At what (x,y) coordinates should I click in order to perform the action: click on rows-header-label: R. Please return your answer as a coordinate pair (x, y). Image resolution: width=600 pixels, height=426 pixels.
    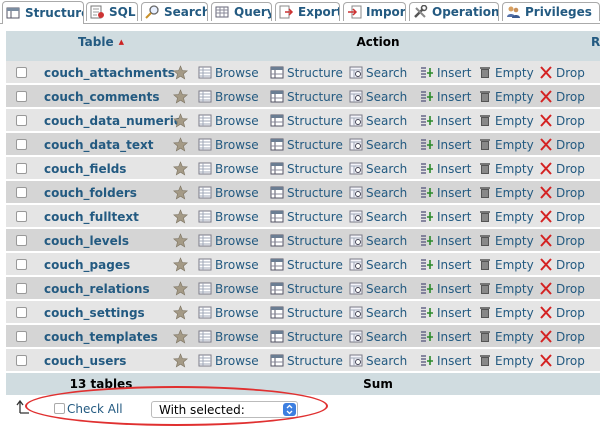
    Looking at the image, I should click on (595, 42).